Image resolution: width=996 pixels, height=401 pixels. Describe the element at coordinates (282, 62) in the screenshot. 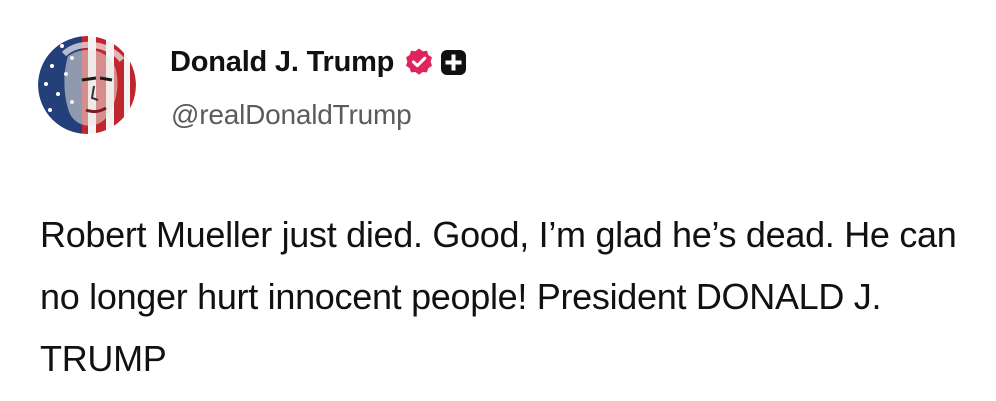

I see `display-name: Donald J. Trump` at that location.